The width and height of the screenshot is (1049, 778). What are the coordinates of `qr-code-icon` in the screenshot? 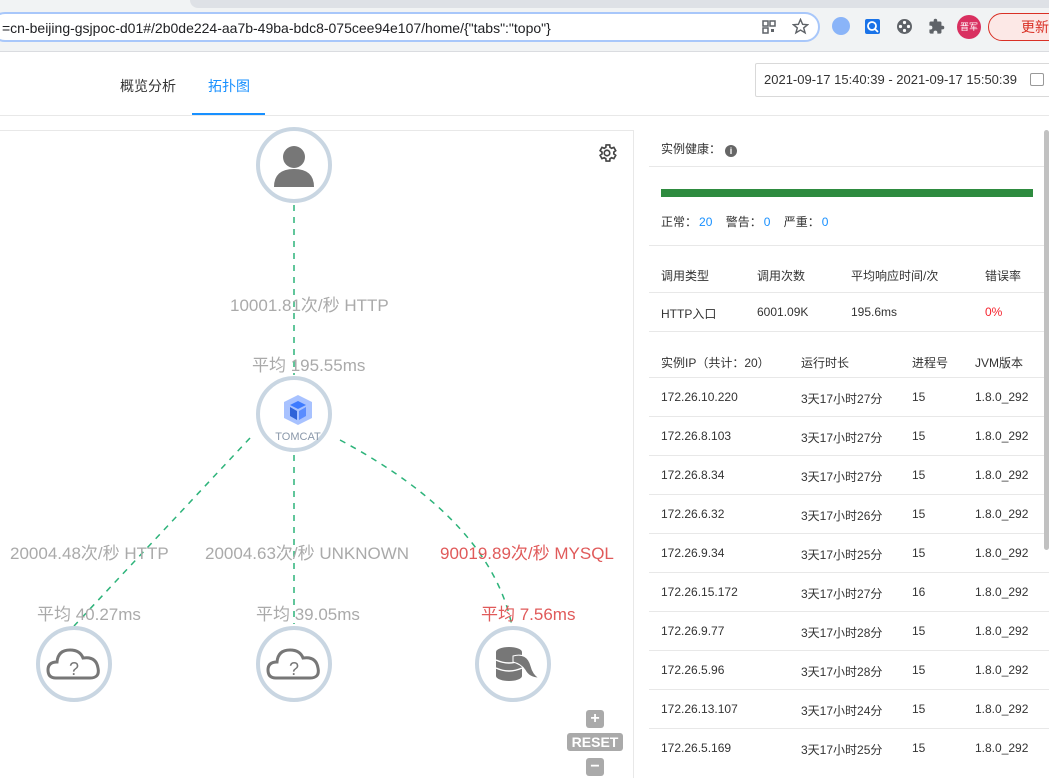 It's located at (769, 27).